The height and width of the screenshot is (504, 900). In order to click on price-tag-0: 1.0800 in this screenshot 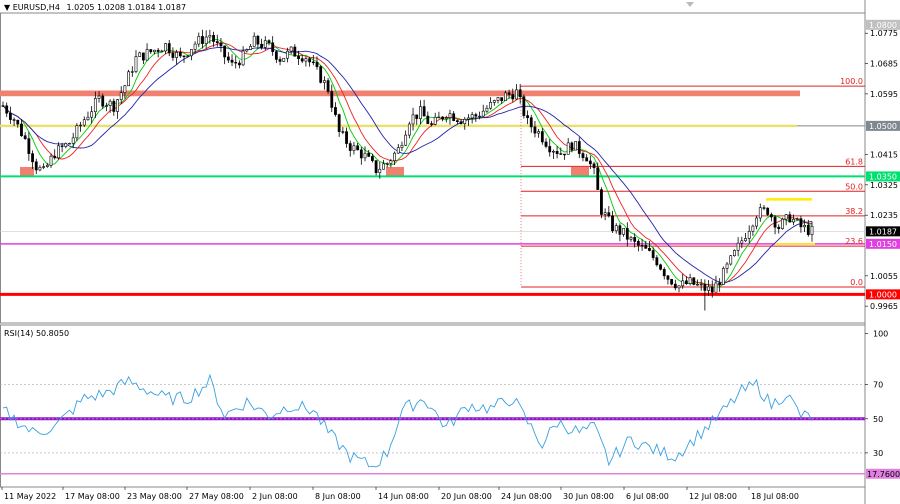, I will do `click(883, 25)`.